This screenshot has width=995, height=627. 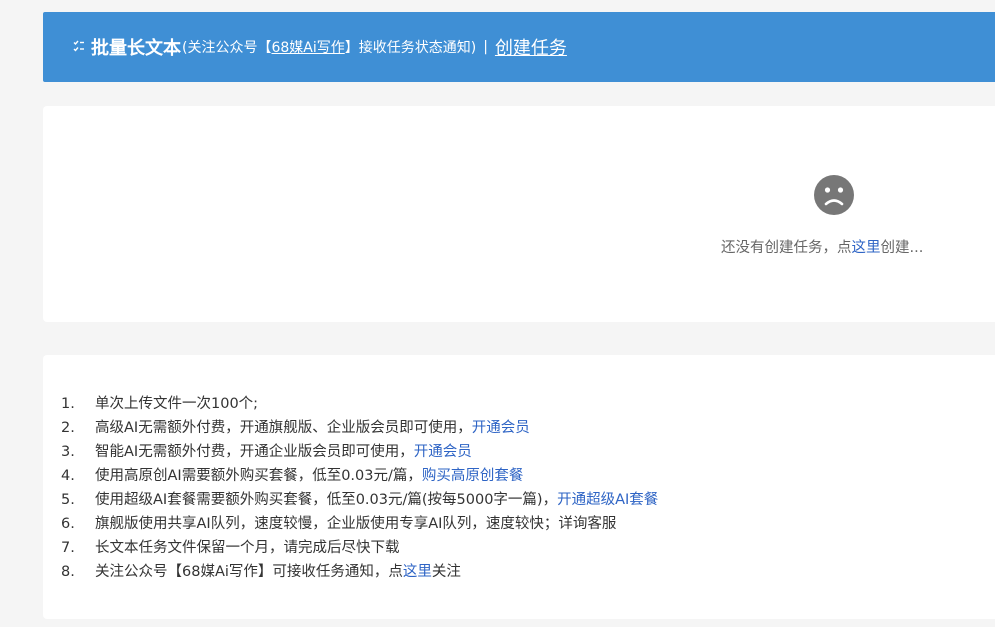 What do you see at coordinates (160, 404) in the screenshot?
I see `list-item: 1. 单次上传文件一次100个;` at bounding box center [160, 404].